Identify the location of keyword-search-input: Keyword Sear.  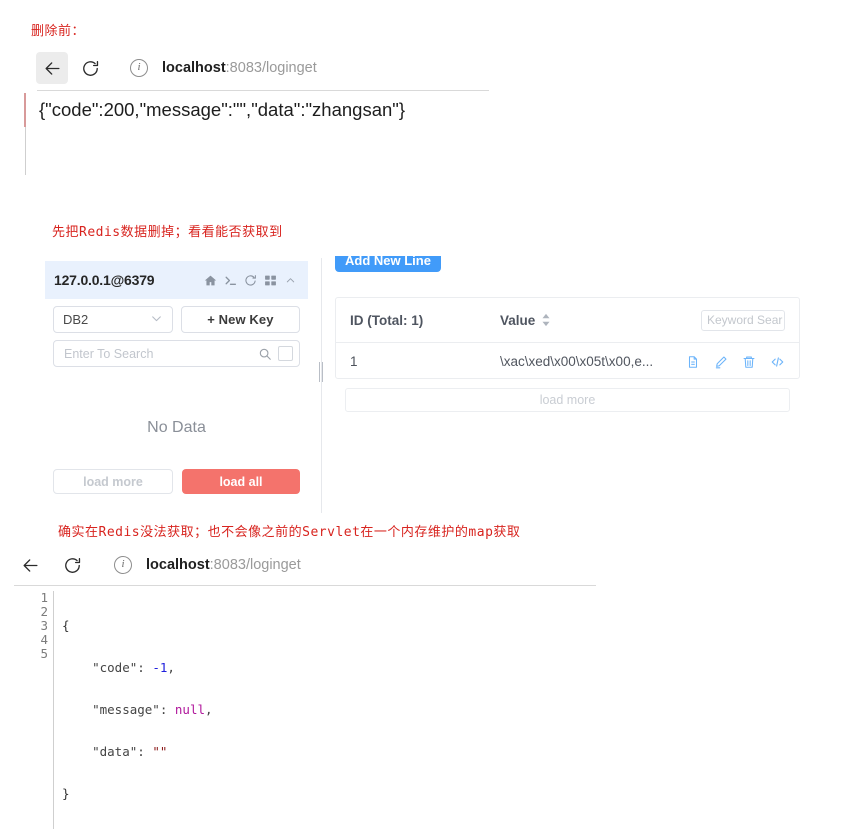
(743, 320).